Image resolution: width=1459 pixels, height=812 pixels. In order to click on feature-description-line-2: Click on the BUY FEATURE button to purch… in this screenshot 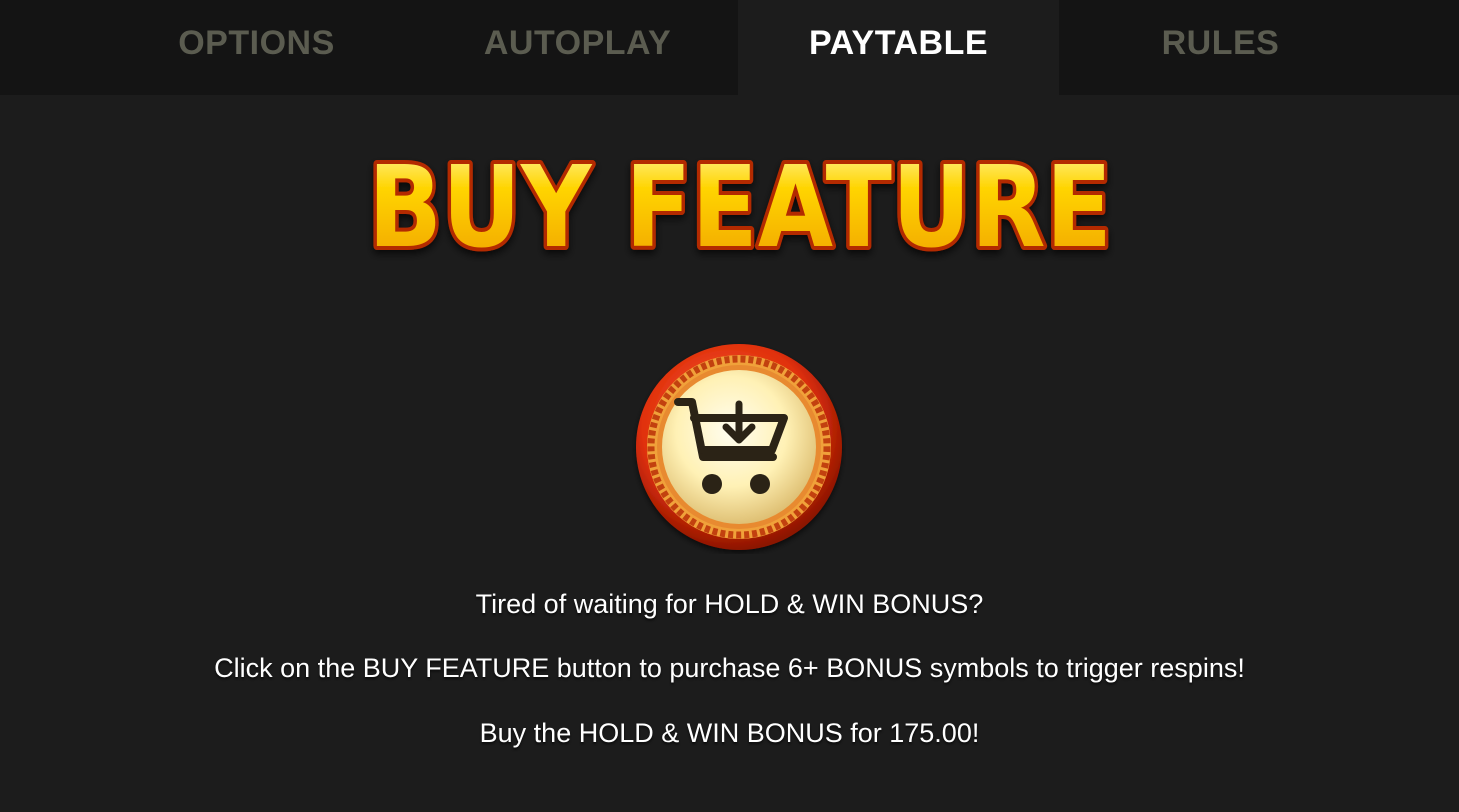, I will do `click(729, 668)`.